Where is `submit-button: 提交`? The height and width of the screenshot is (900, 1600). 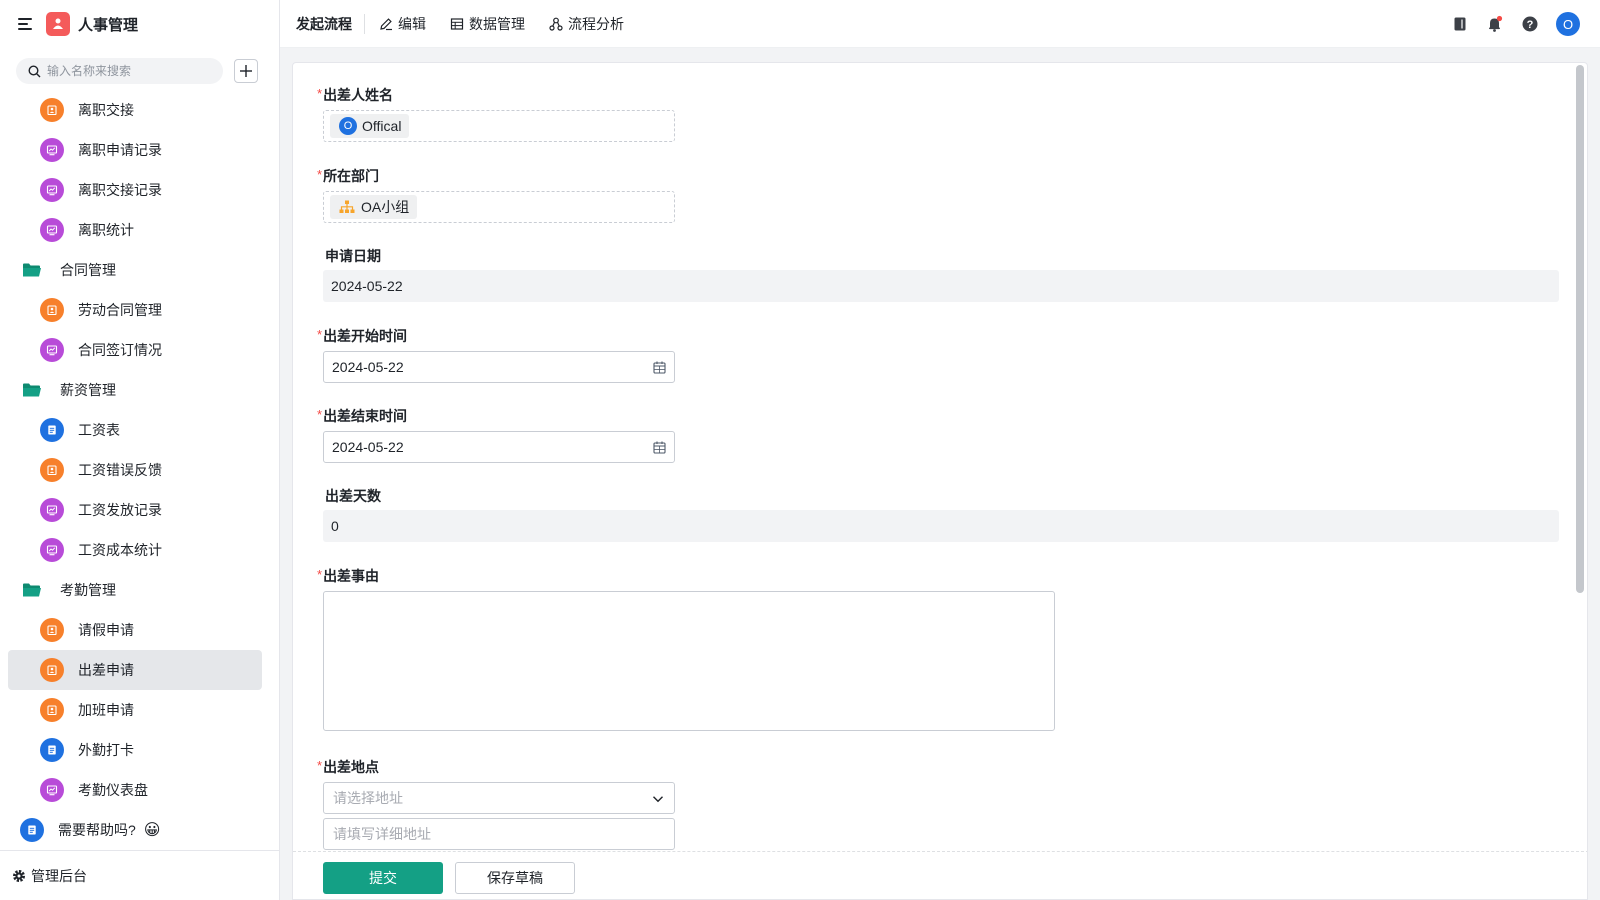 submit-button: 提交 is located at coordinates (383, 878).